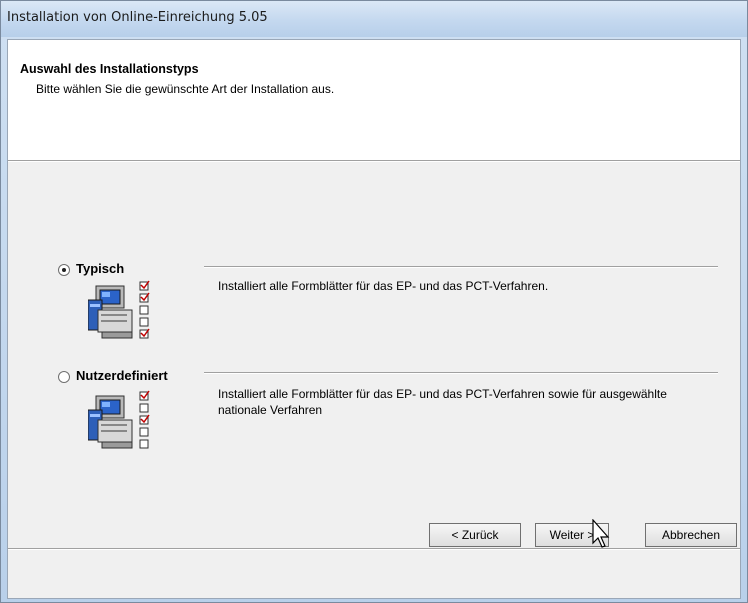 The width and height of the screenshot is (748, 603). What do you see at coordinates (475, 535) in the screenshot?
I see `back-button: < Zurück` at bounding box center [475, 535].